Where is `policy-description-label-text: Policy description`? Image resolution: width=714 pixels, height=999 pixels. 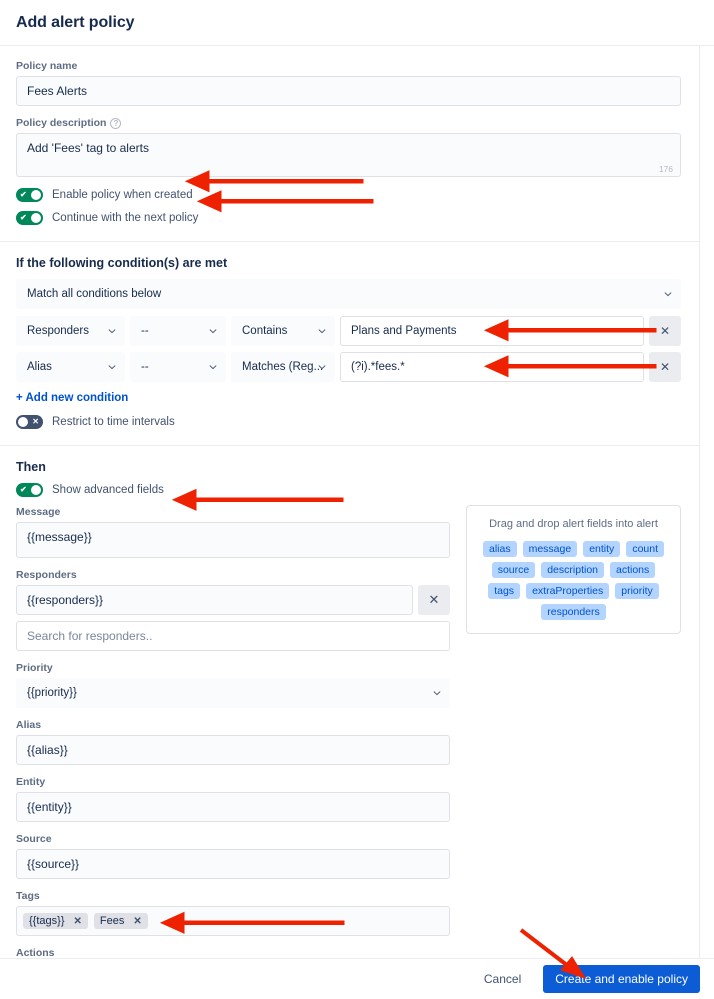
policy-description-label-text: Policy description is located at coordinates (61, 123).